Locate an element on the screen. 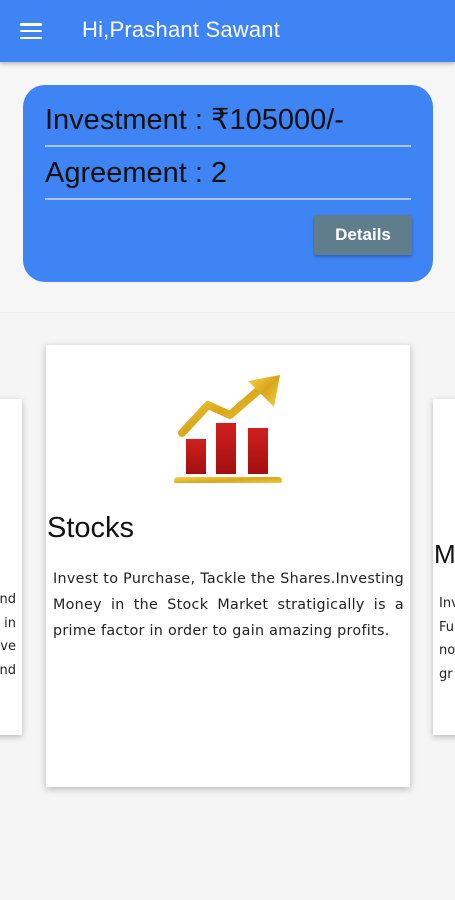 Image resolution: width=455 pixels, height=900 pixels. stock-chart-icon is located at coordinates (228, 429).